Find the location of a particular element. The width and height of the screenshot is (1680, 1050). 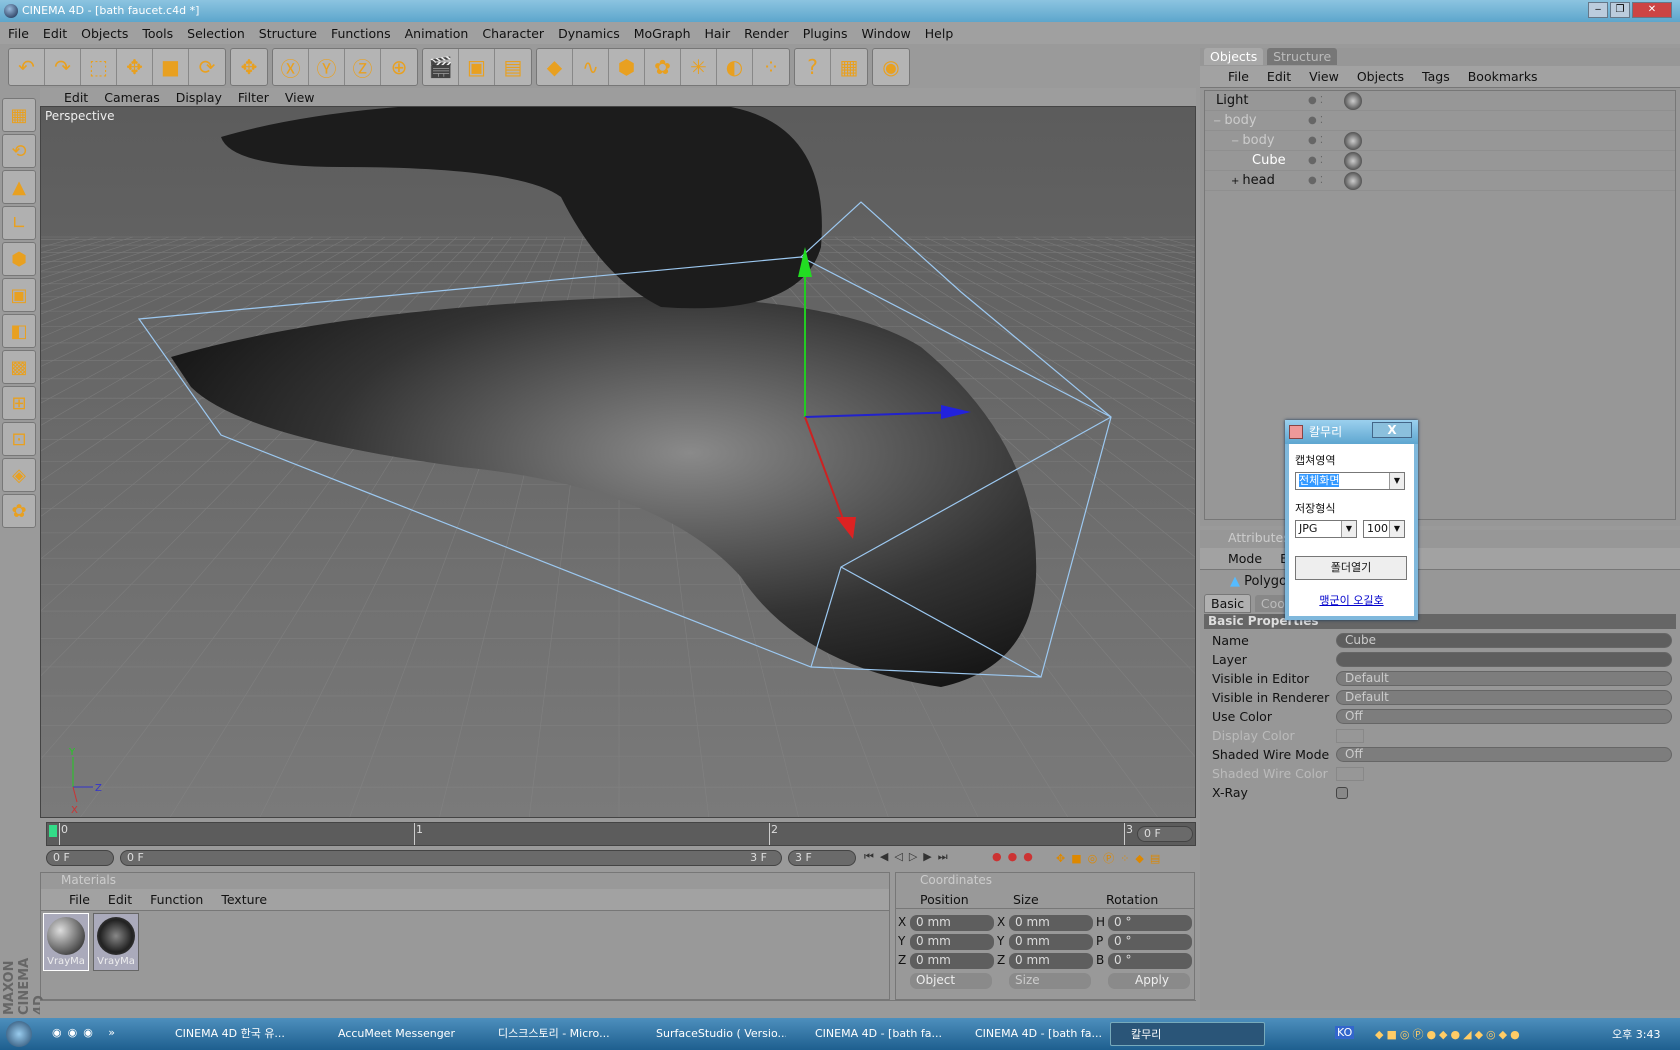

attributes-menu-mode: Mode is located at coordinates (1245, 558).